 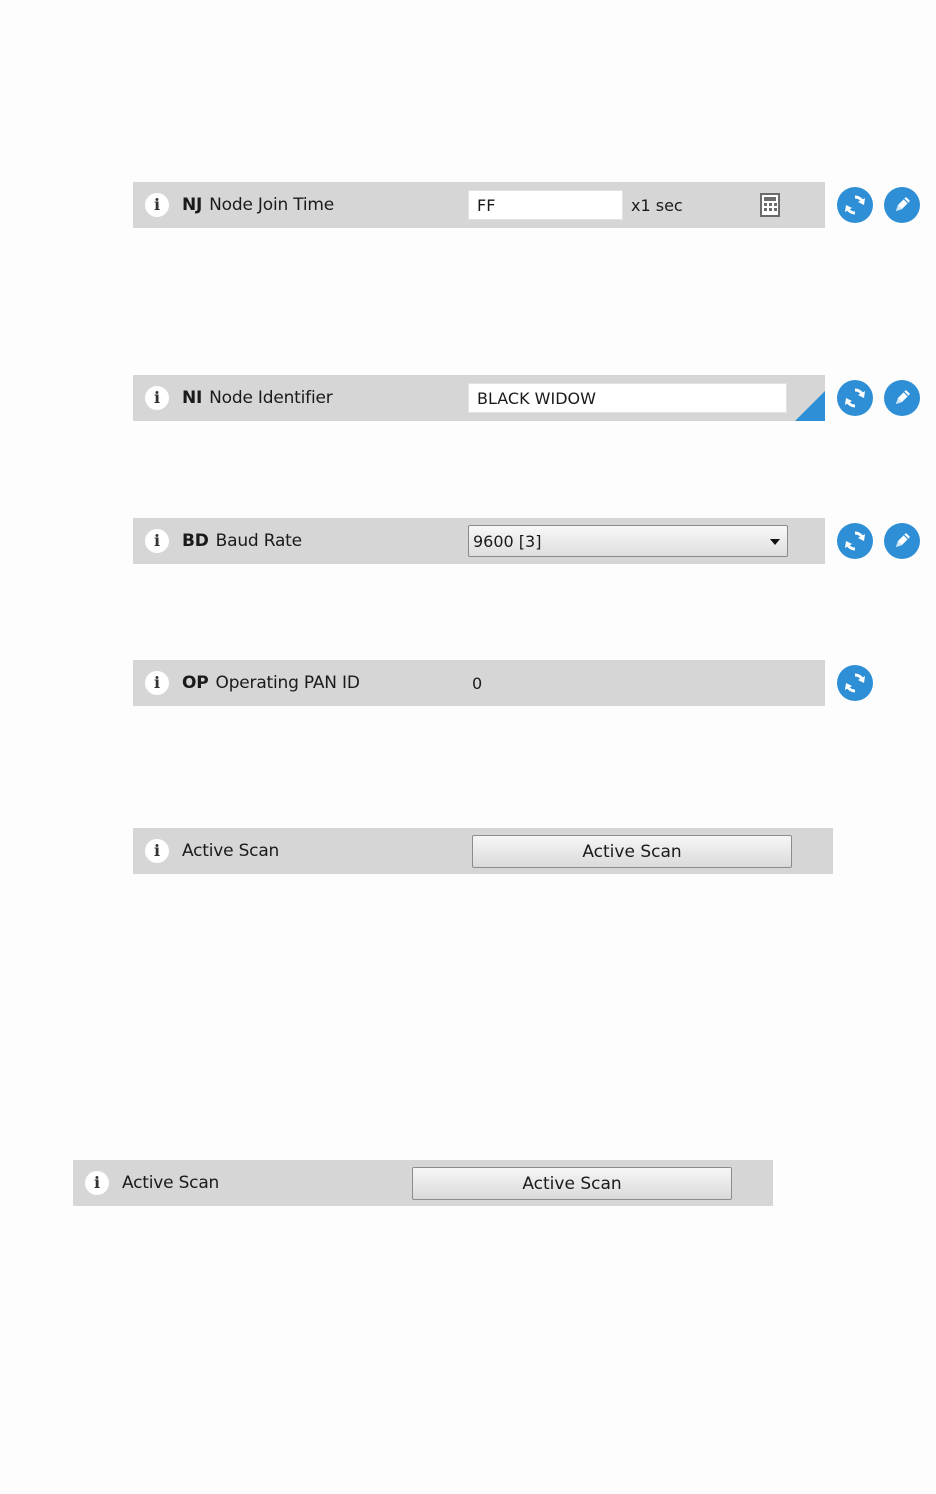 I want to click on setting-code: NI, so click(x=192, y=398).